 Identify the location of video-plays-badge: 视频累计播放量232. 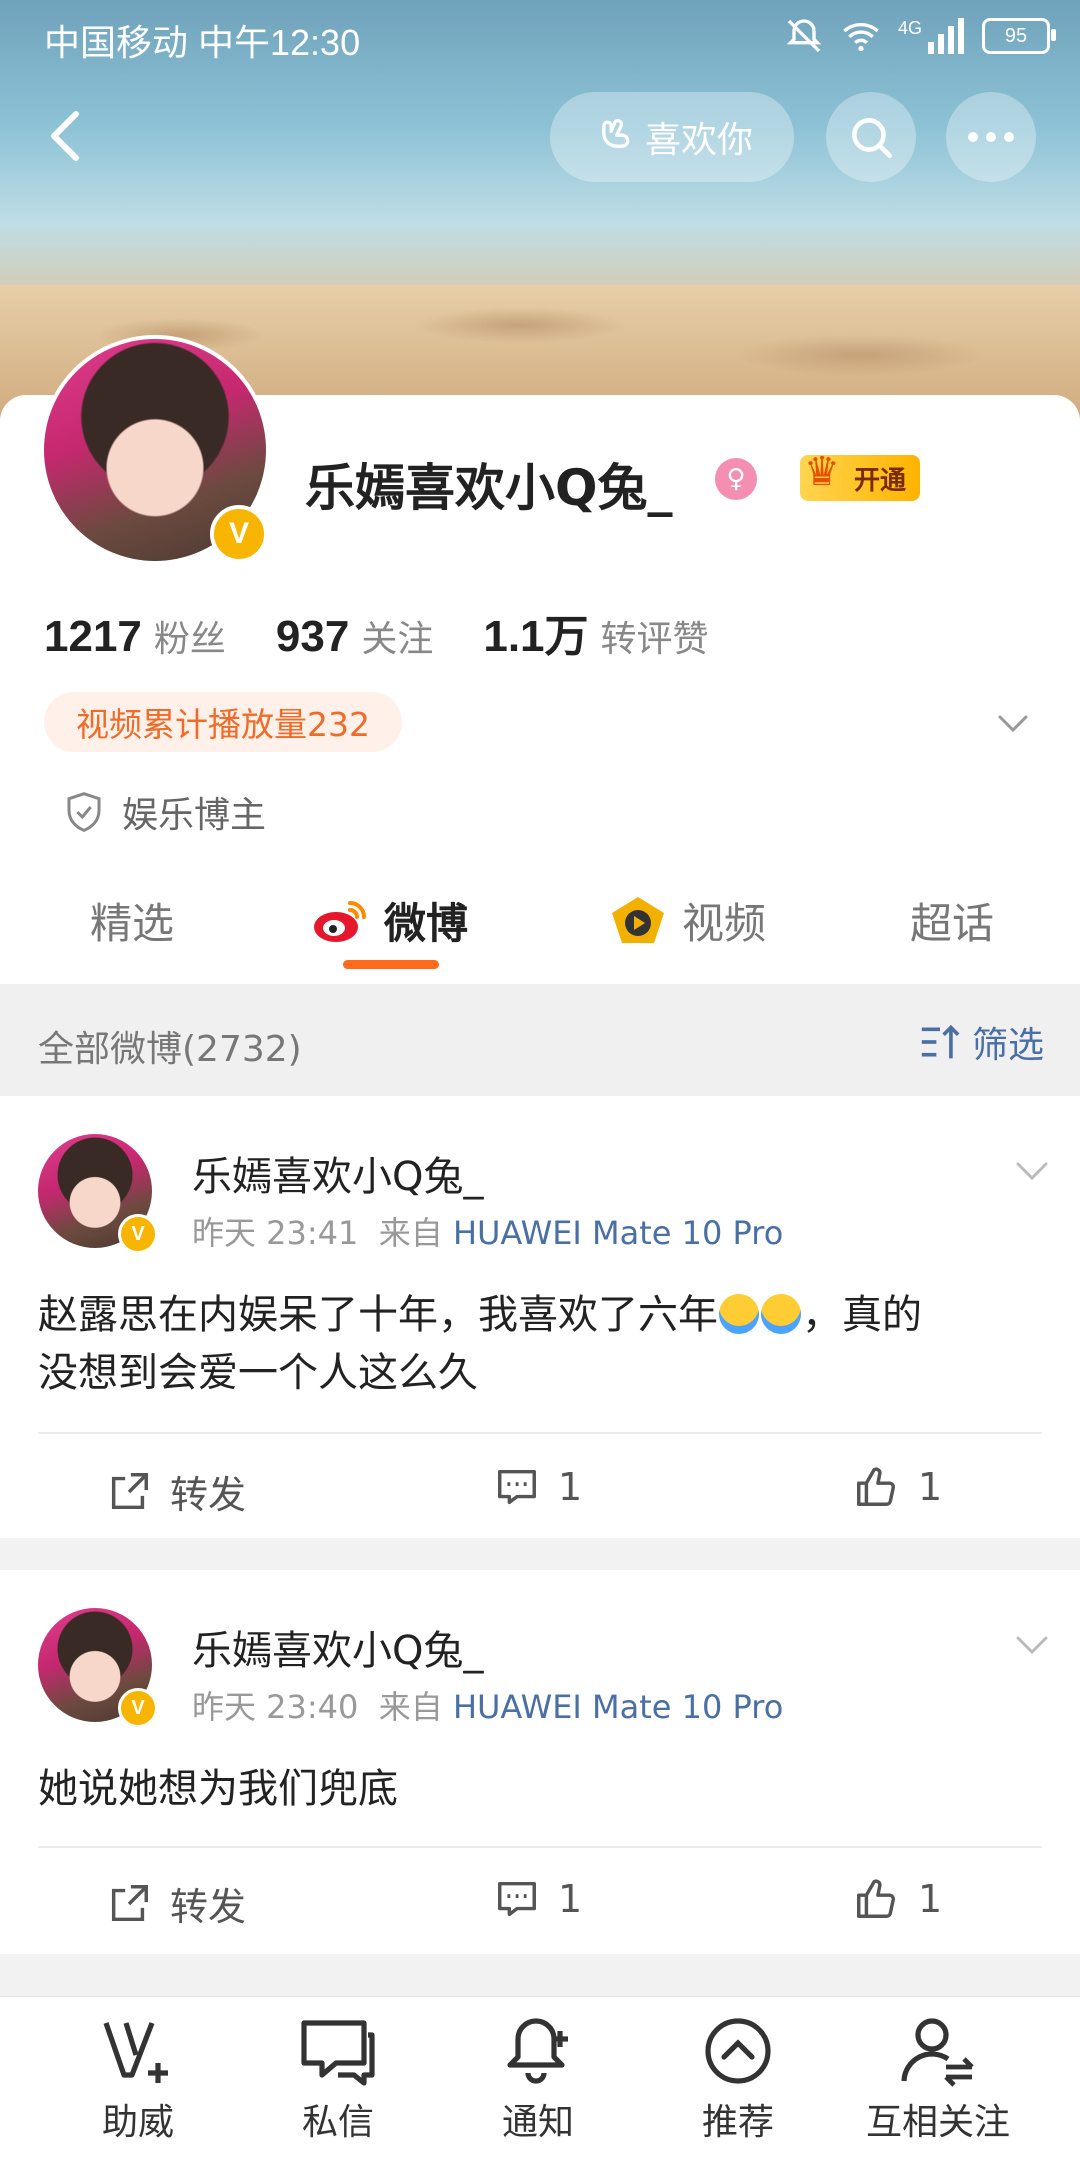
(223, 722).